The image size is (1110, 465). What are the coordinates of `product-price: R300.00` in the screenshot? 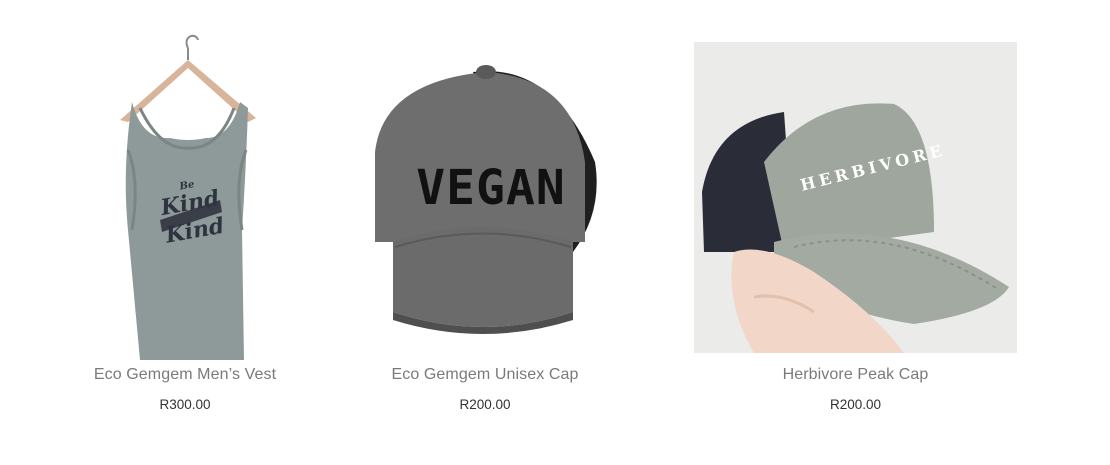 It's located at (185, 404).